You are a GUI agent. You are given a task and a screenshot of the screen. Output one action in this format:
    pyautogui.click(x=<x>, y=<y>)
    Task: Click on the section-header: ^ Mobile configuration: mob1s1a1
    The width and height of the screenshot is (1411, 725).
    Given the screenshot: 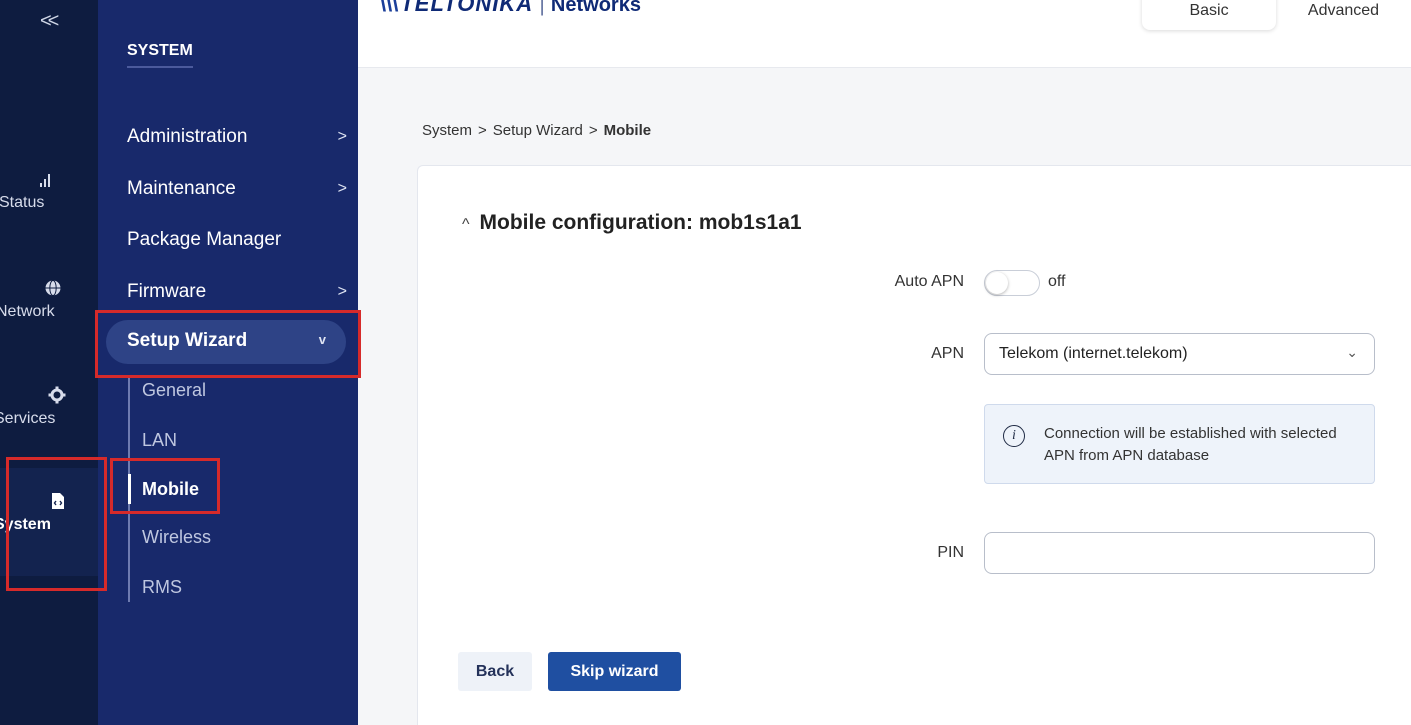 What is the action you would take?
    pyautogui.click(x=632, y=223)
    